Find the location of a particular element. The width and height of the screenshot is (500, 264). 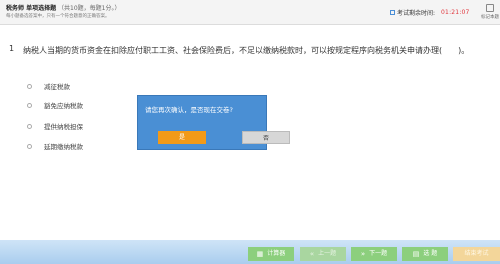

confirm-submit-dialog: 请您再次确认，是否现在交卷? 是 否 is located at coordinates (213, 122).